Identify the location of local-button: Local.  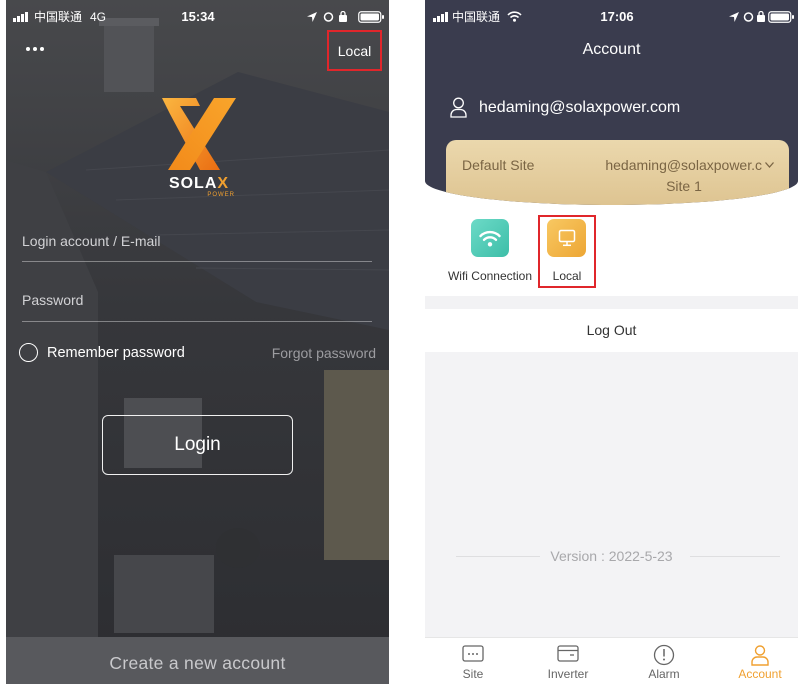
(354, 50).